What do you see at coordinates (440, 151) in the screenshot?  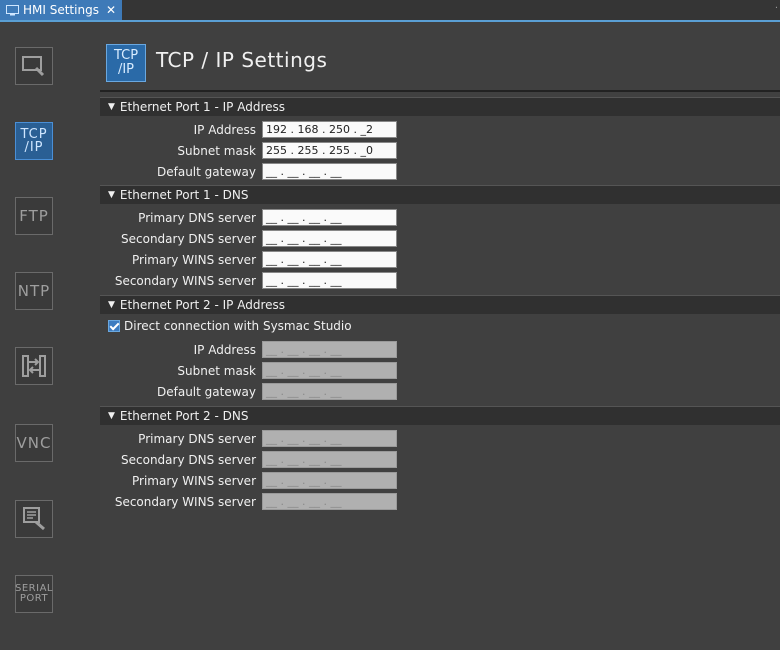 I see `row-port1-subnet-mask: Subnet mask 255 . 255 . 255 . _0` at bounding box center [440, 151].